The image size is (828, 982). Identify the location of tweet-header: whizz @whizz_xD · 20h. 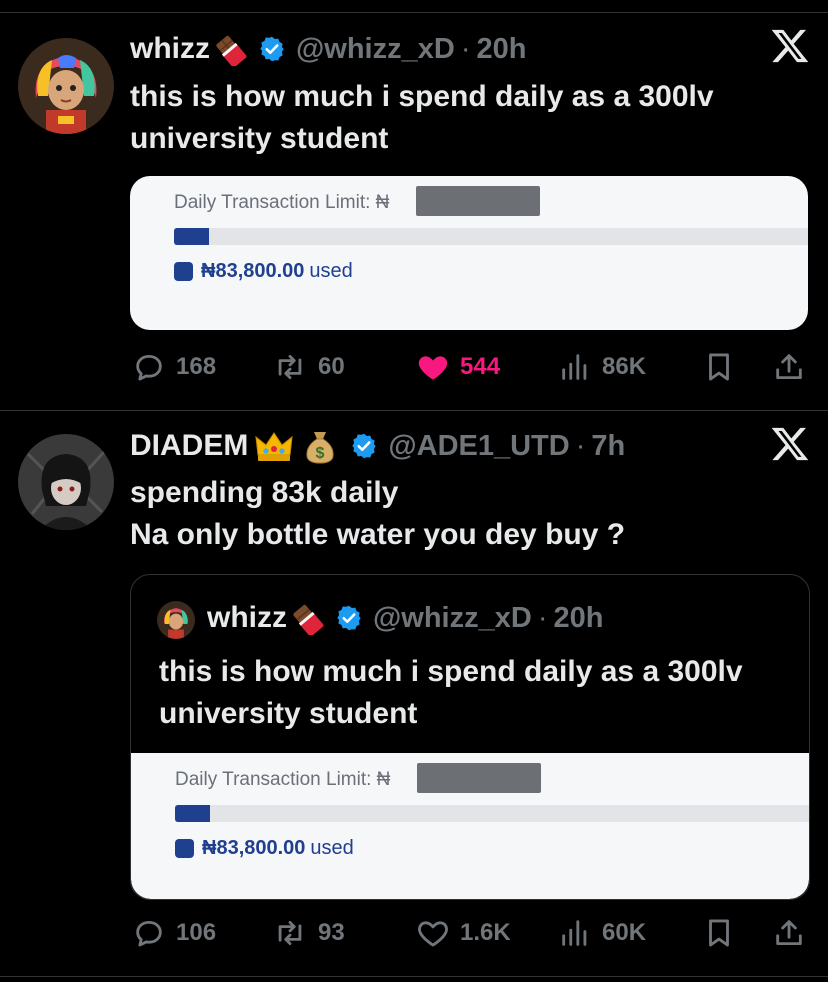
(328, 49).